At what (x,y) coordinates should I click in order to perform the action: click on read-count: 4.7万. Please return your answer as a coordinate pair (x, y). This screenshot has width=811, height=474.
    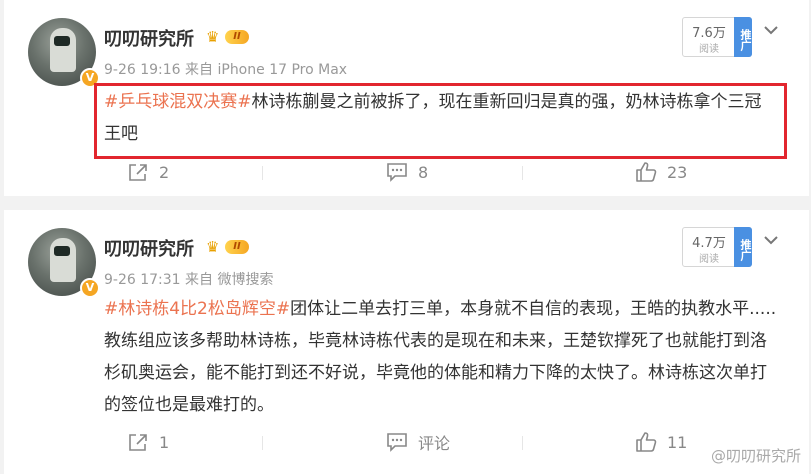
    Looking at the image, I should click on (709, 243).